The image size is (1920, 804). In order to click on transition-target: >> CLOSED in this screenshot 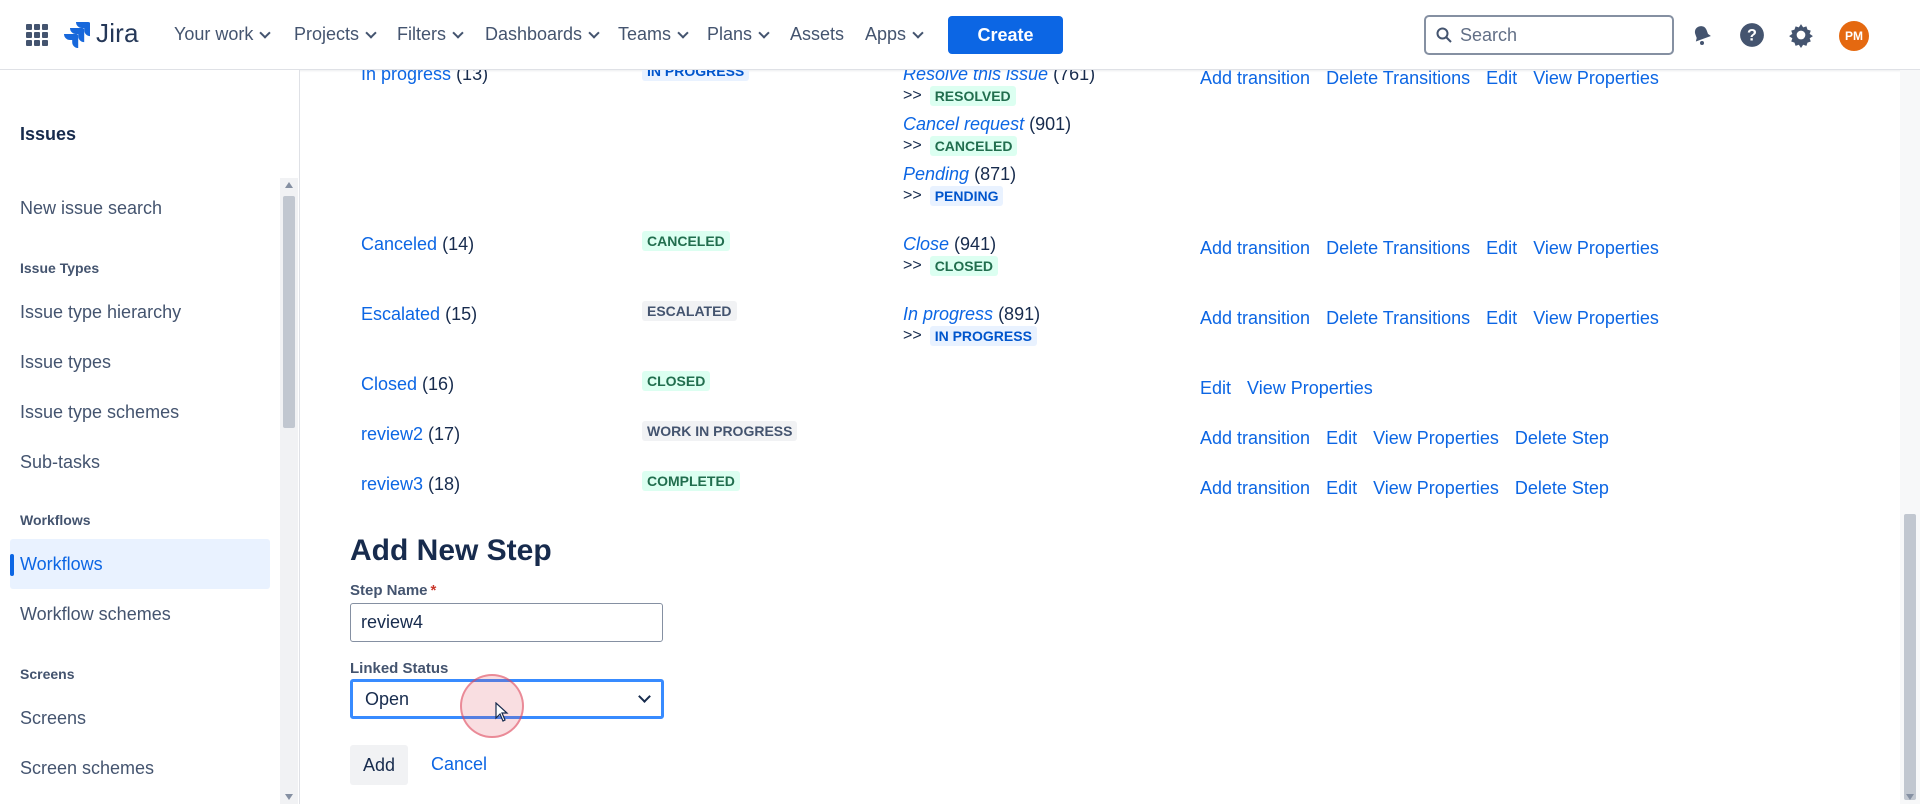, I will do `click(951, 266)`.